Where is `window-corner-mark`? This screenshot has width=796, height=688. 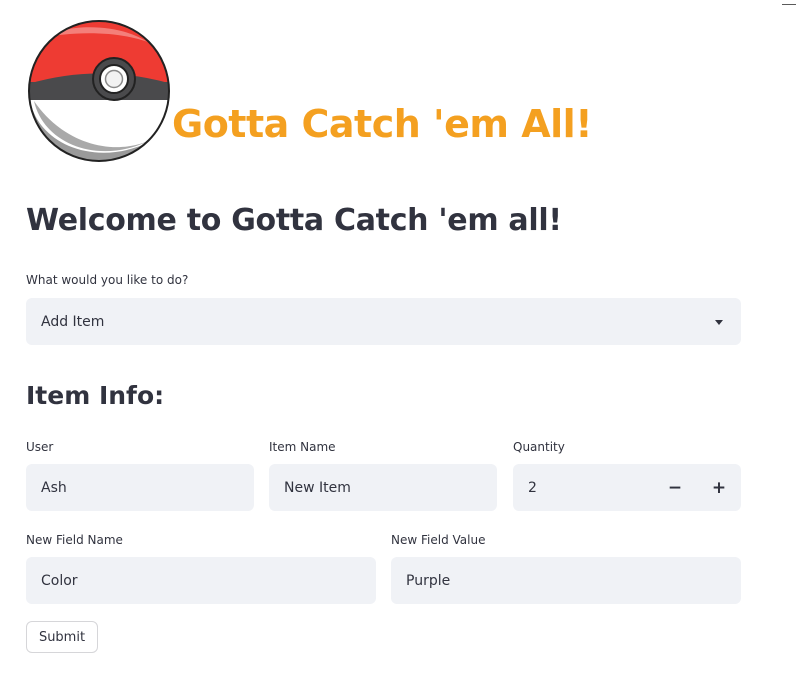
window-corner-mark is located at coordinates (789, 4).